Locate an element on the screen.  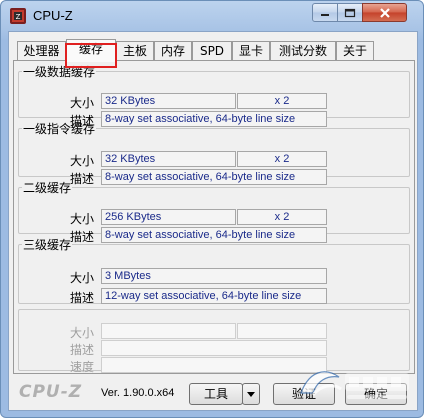
l3-size-value: 3 MBytes is located at coordinates (214, 276).